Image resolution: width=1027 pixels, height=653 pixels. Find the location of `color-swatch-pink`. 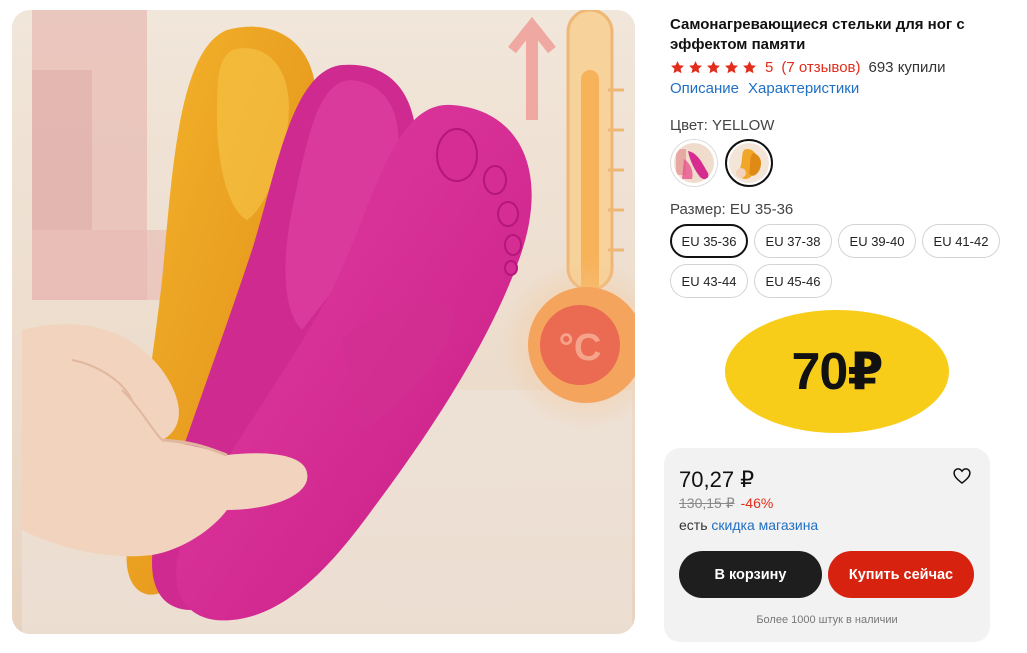

color-swatch-pink is located at coordinates (694, 163).